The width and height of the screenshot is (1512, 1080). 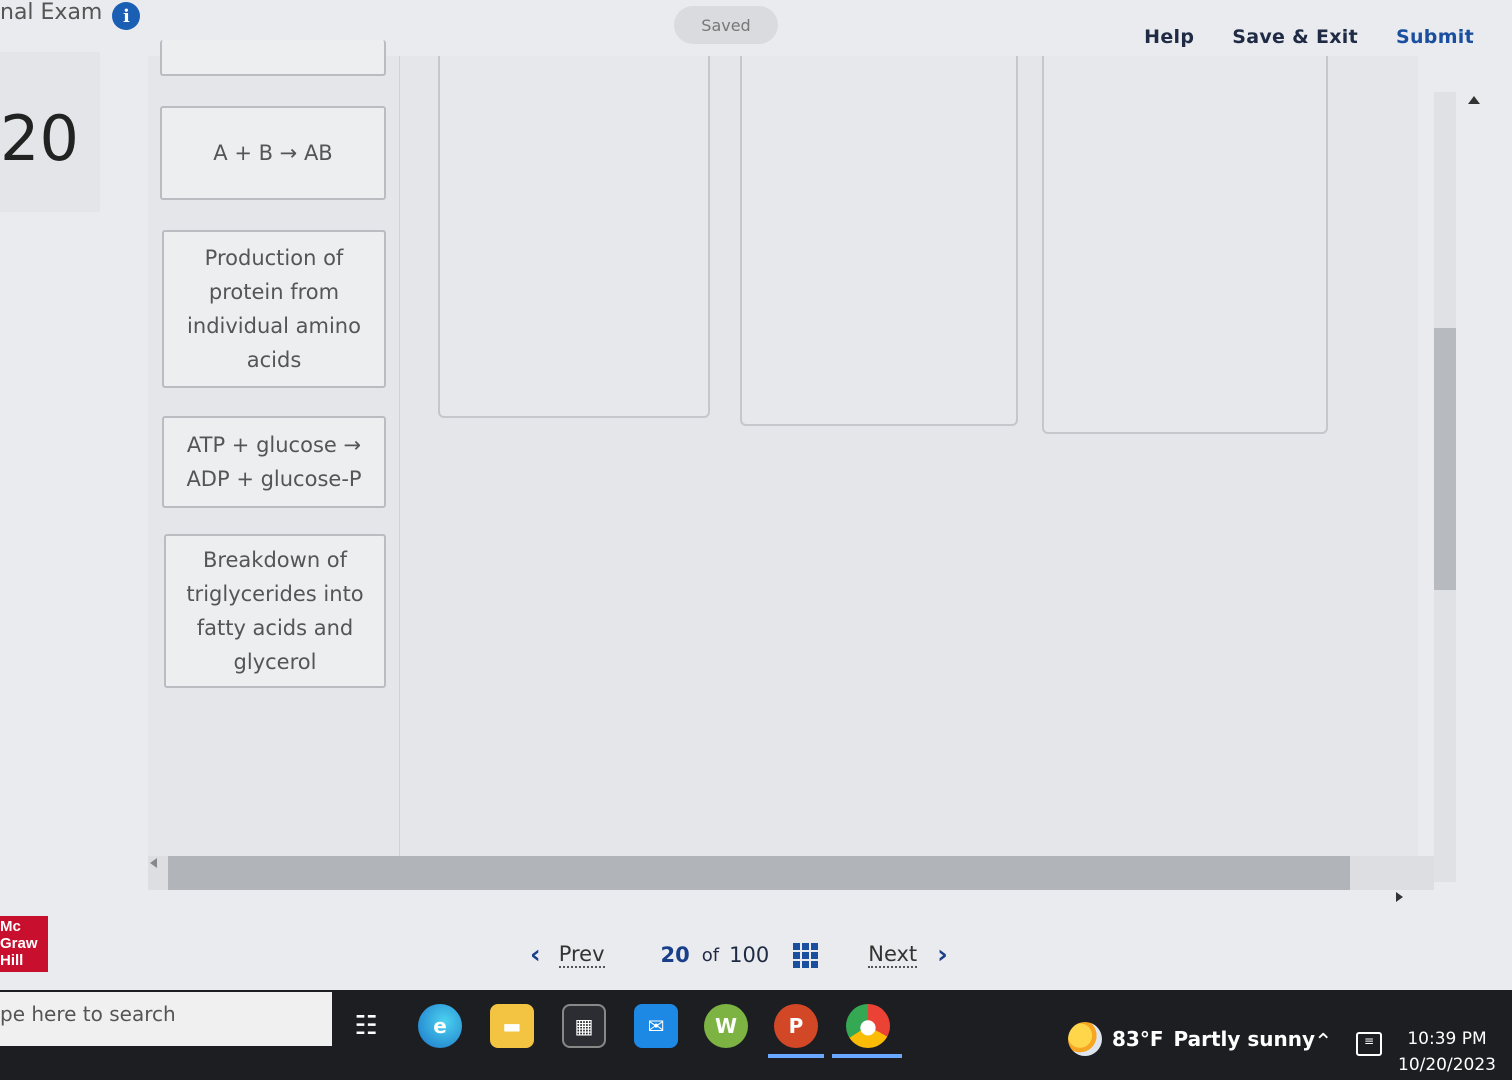 I want to click on chrome-icon: ●, so click(x=868, y=1026).